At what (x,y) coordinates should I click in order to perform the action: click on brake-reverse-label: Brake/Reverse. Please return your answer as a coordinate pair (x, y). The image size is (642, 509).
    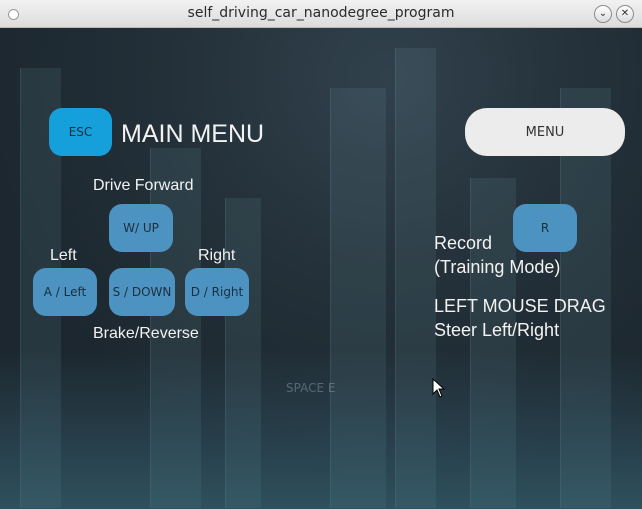
    Looking at the image, I should click on (146, 333).